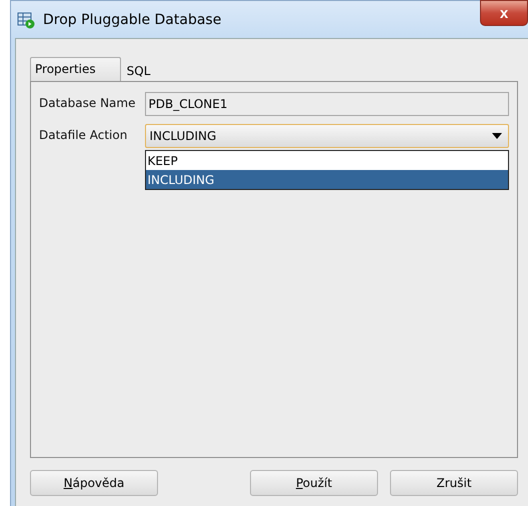  I want to click on dialog-button: Zrušit, so click(454, 483).